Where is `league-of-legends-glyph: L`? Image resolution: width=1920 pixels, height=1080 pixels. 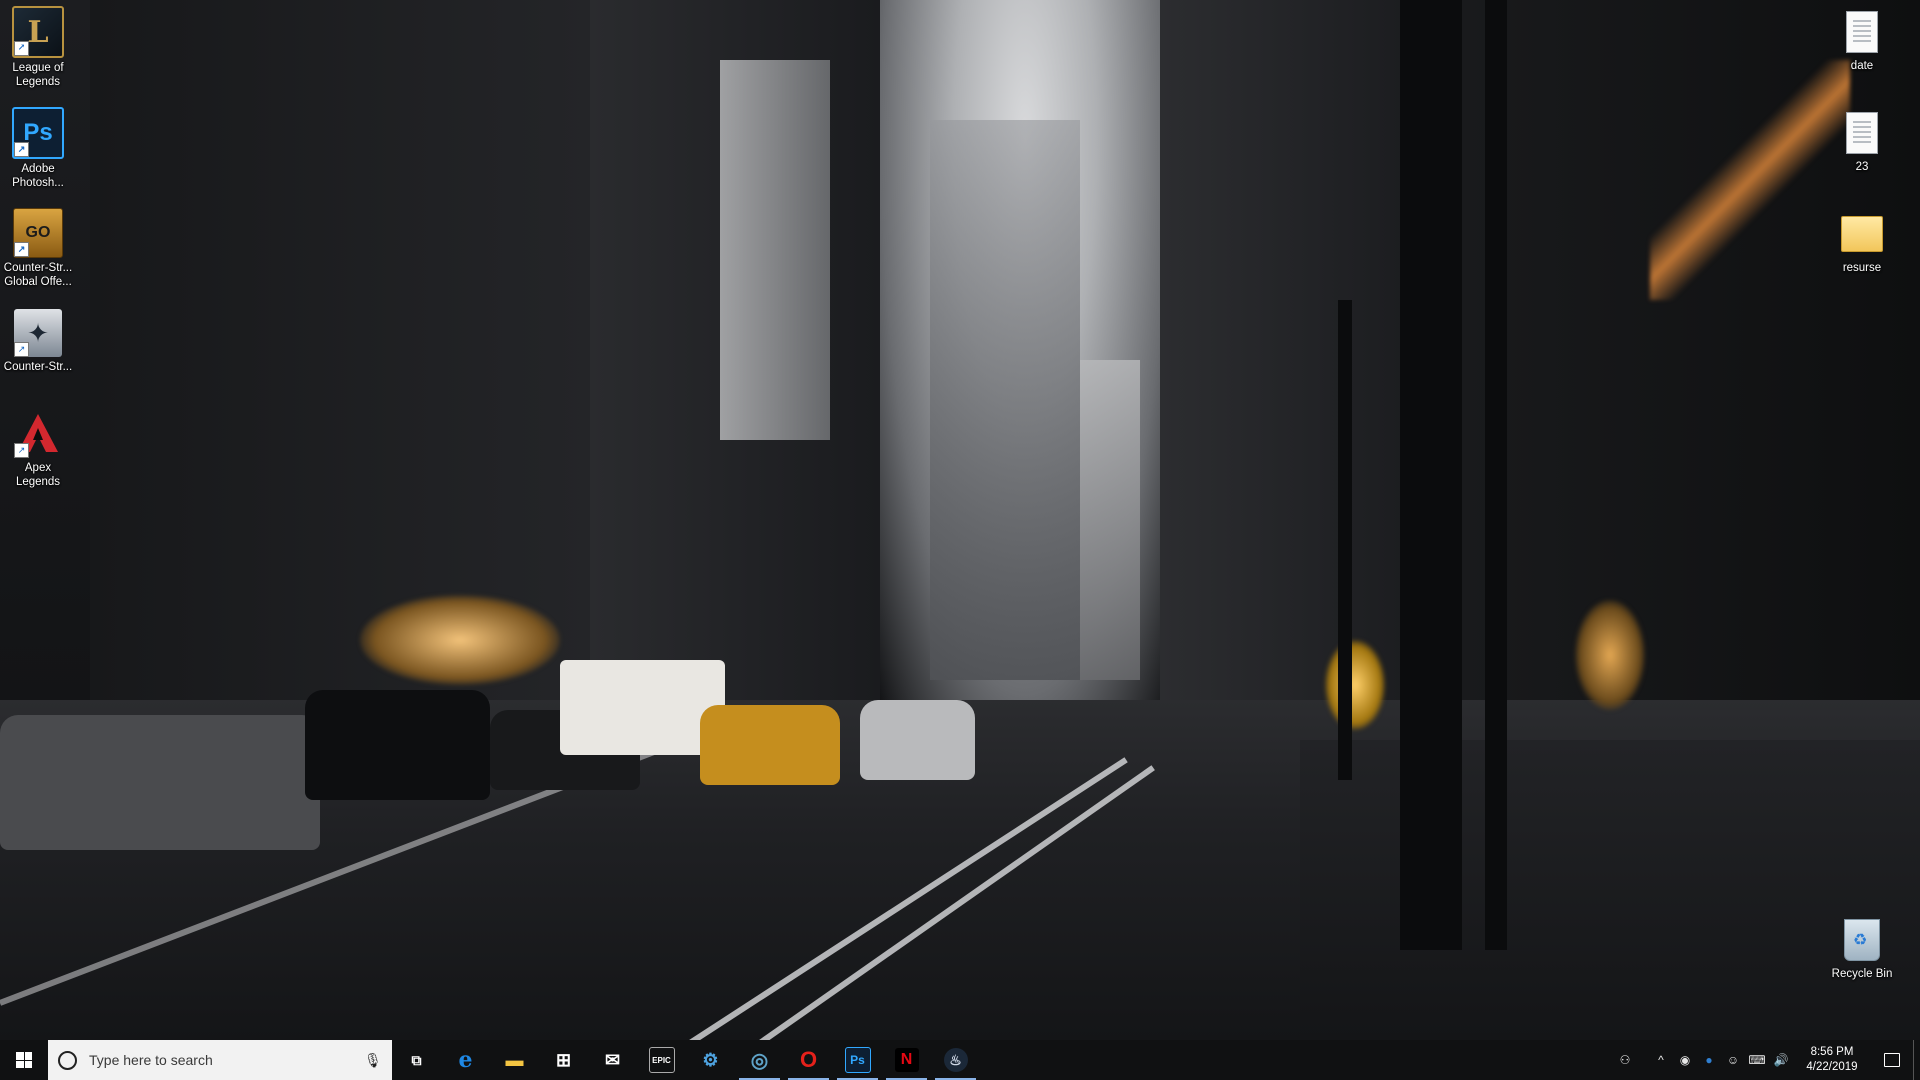 league-of-legends-glyph: L is located at coordinates (38, 32).